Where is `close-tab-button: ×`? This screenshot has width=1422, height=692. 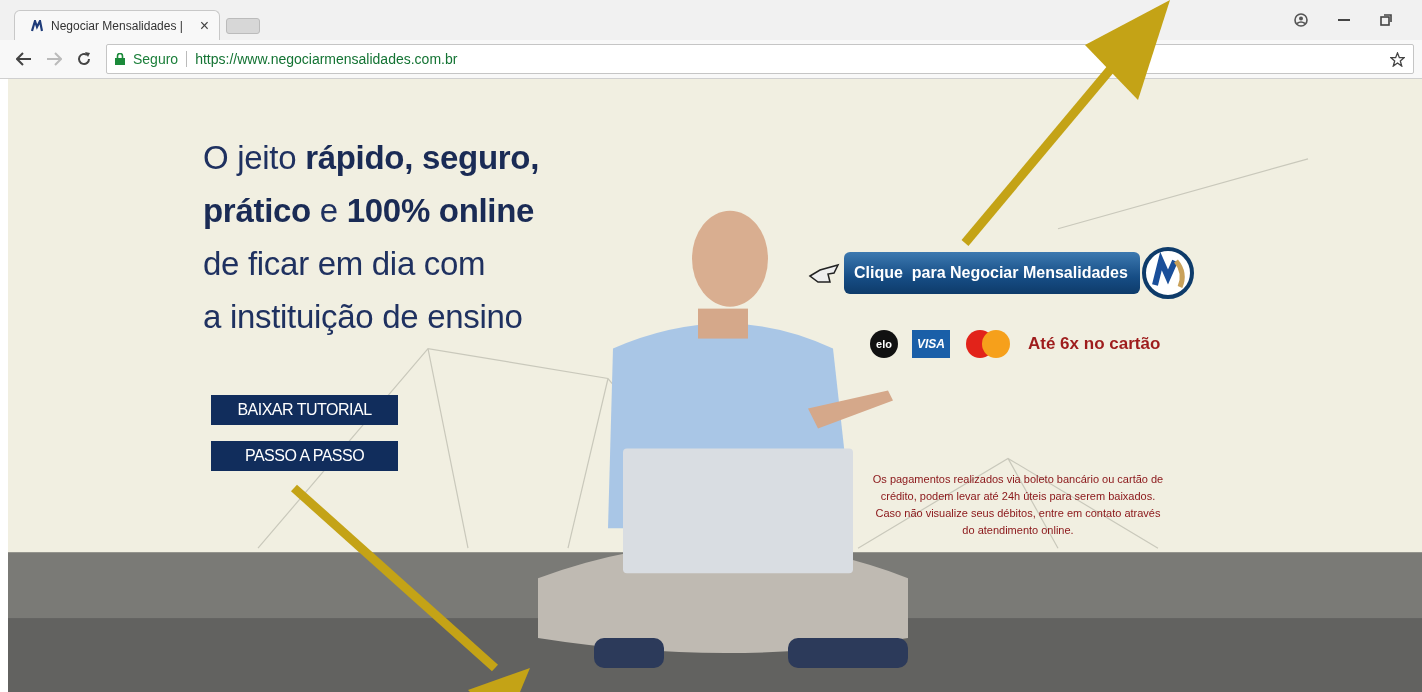 close-tab-button: × is located at coordinates (204, 25).